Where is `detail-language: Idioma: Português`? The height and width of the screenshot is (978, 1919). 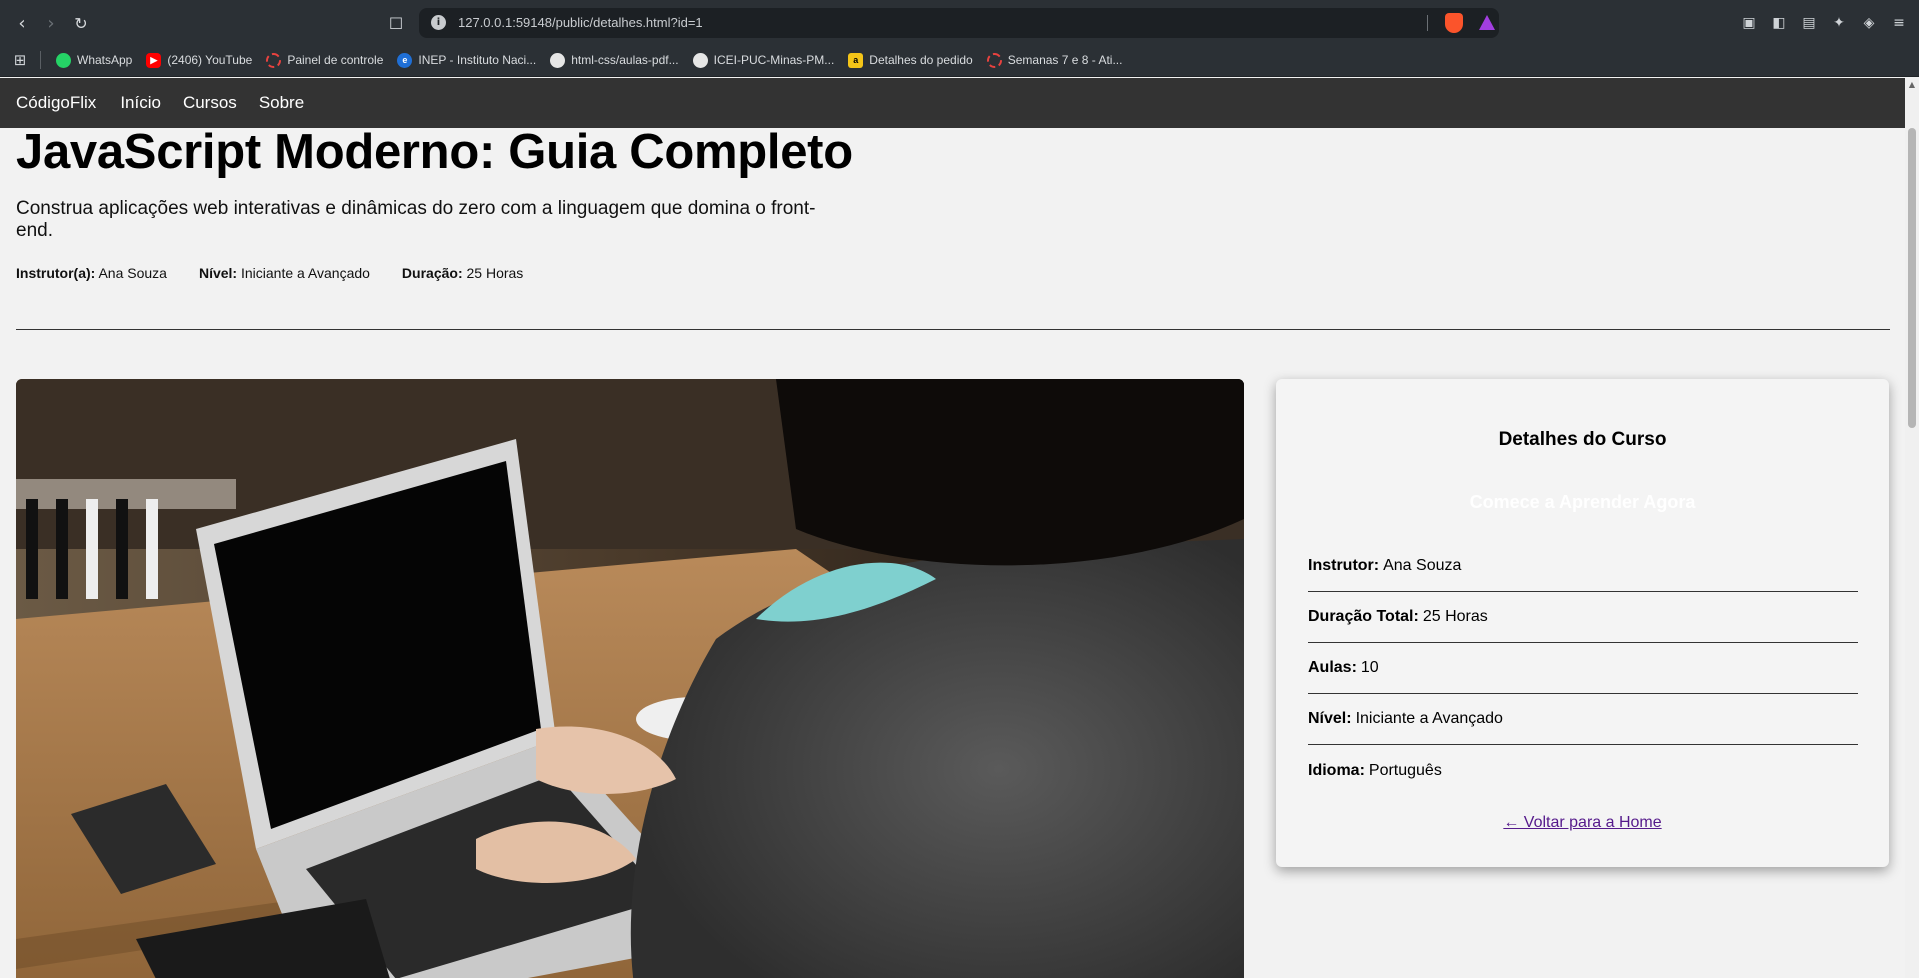 detail-language: Idioma: Português is located at coordinates (1375, 770).